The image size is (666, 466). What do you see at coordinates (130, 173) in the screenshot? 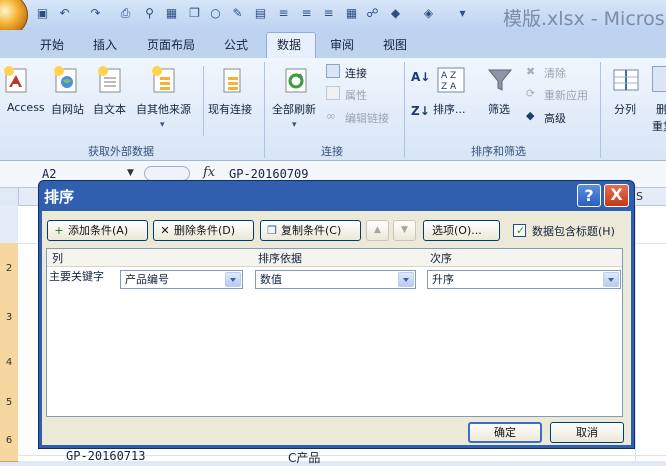
I see `name-box-dropdown-icon: ▼` at bounding box center [130, 173].